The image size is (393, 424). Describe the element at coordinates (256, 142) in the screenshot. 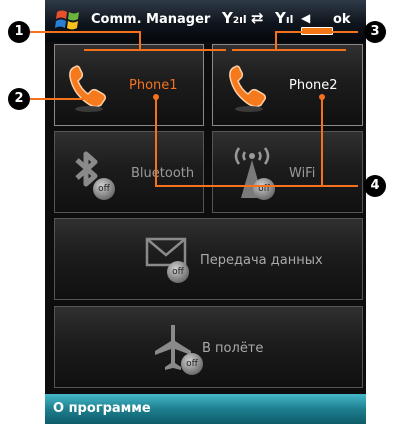

I see `callout-line-4a` at that location.